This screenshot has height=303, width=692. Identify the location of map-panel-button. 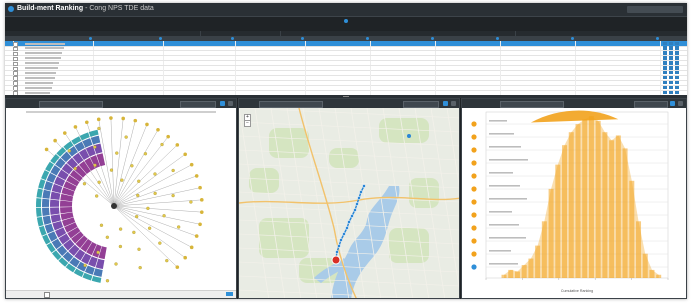
(445, 103).